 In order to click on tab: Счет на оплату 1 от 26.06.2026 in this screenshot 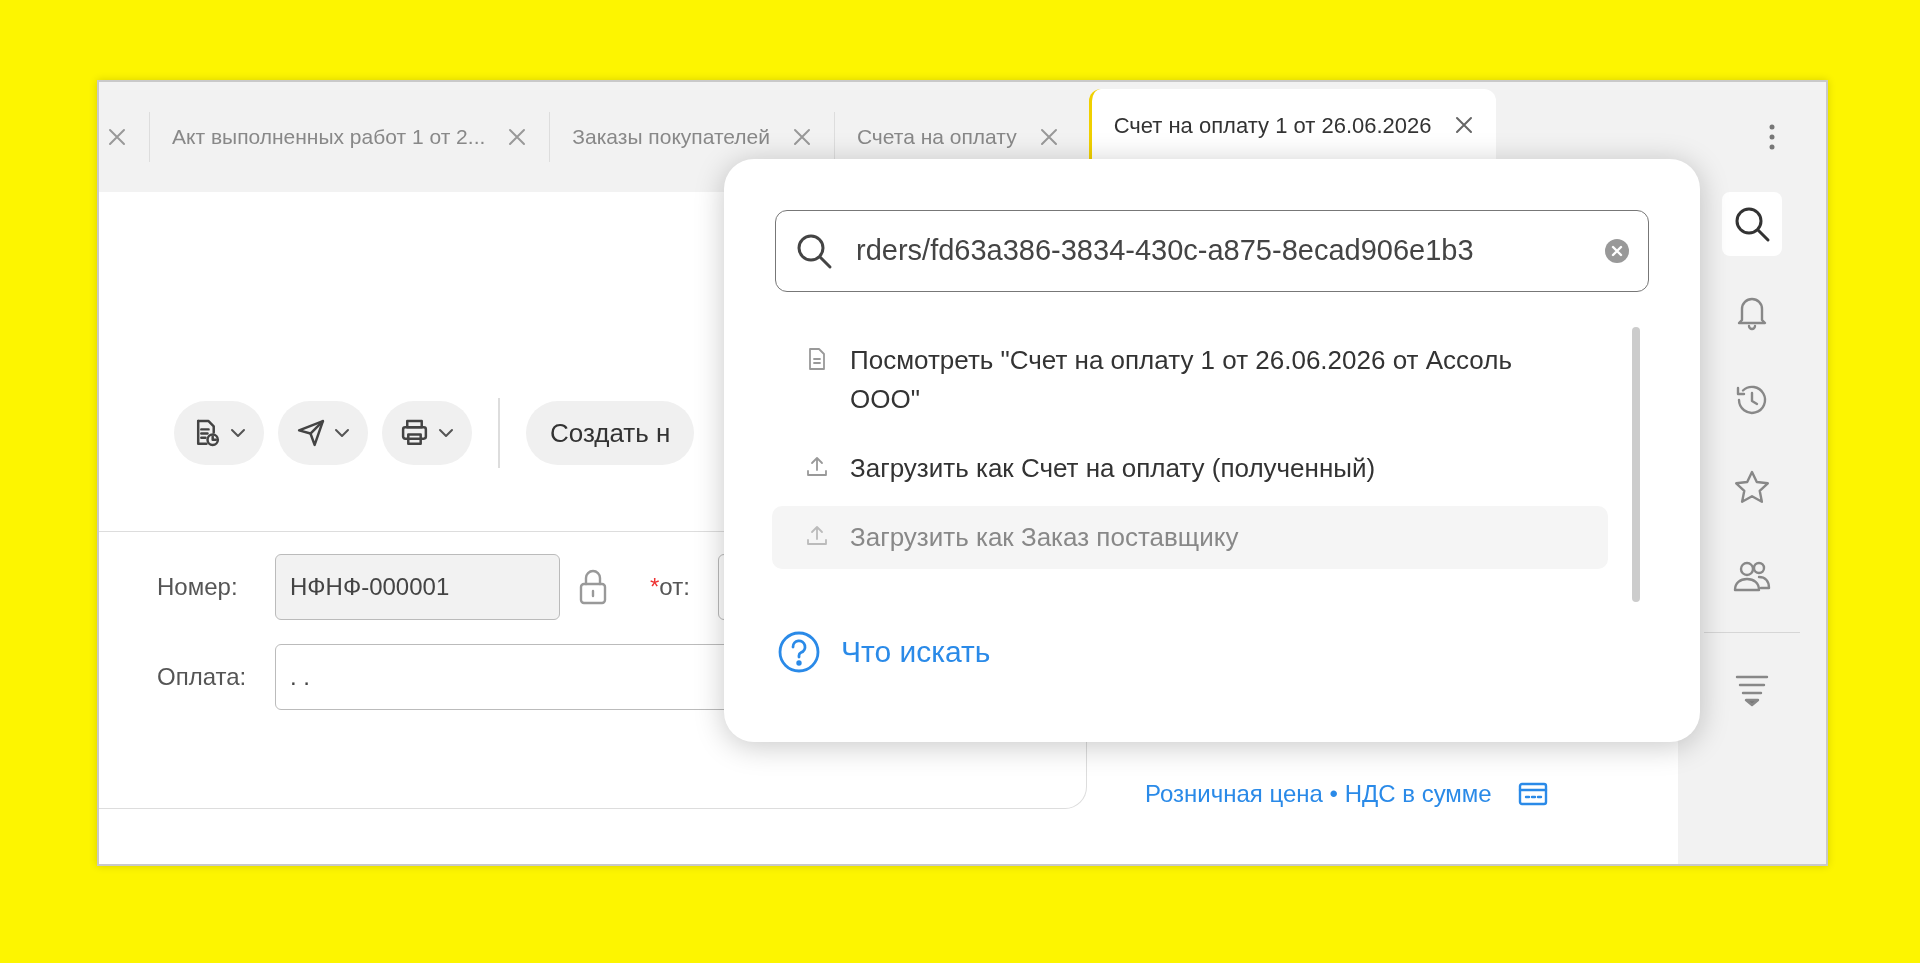, I will do `click(1292, 125)`.